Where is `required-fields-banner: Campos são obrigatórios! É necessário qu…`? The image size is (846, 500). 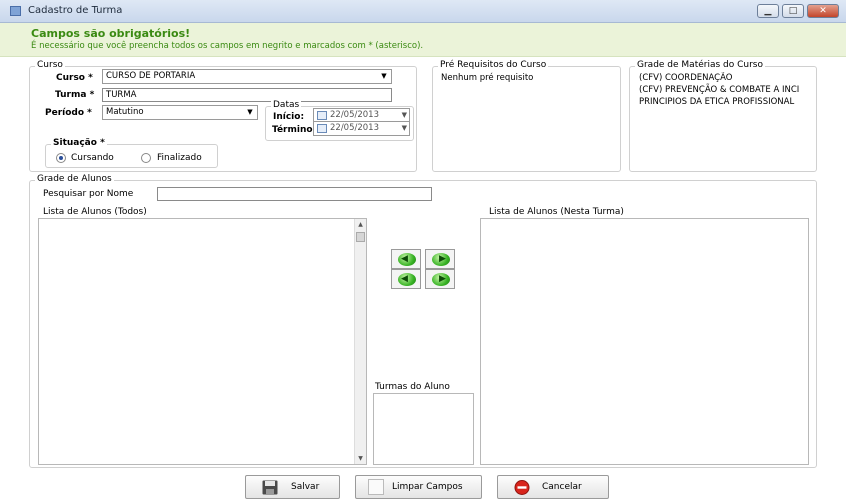 required-fields-banner: Campos são obrigatórios! É necessário qu… is located at coordinates (423, 40).